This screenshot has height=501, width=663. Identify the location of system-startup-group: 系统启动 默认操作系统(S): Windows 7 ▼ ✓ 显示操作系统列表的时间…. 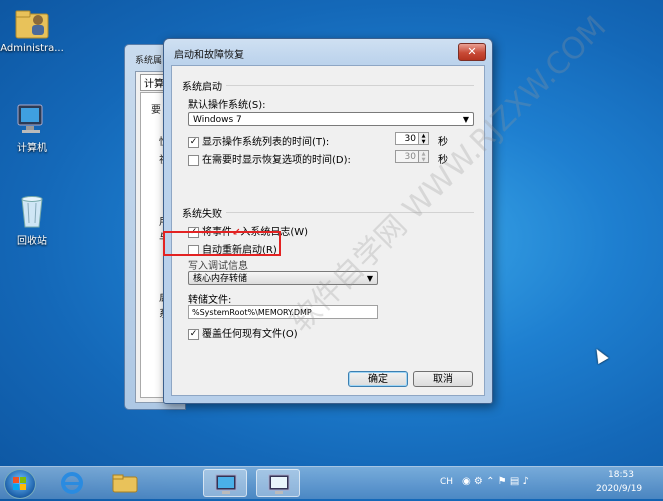
(328, 137).